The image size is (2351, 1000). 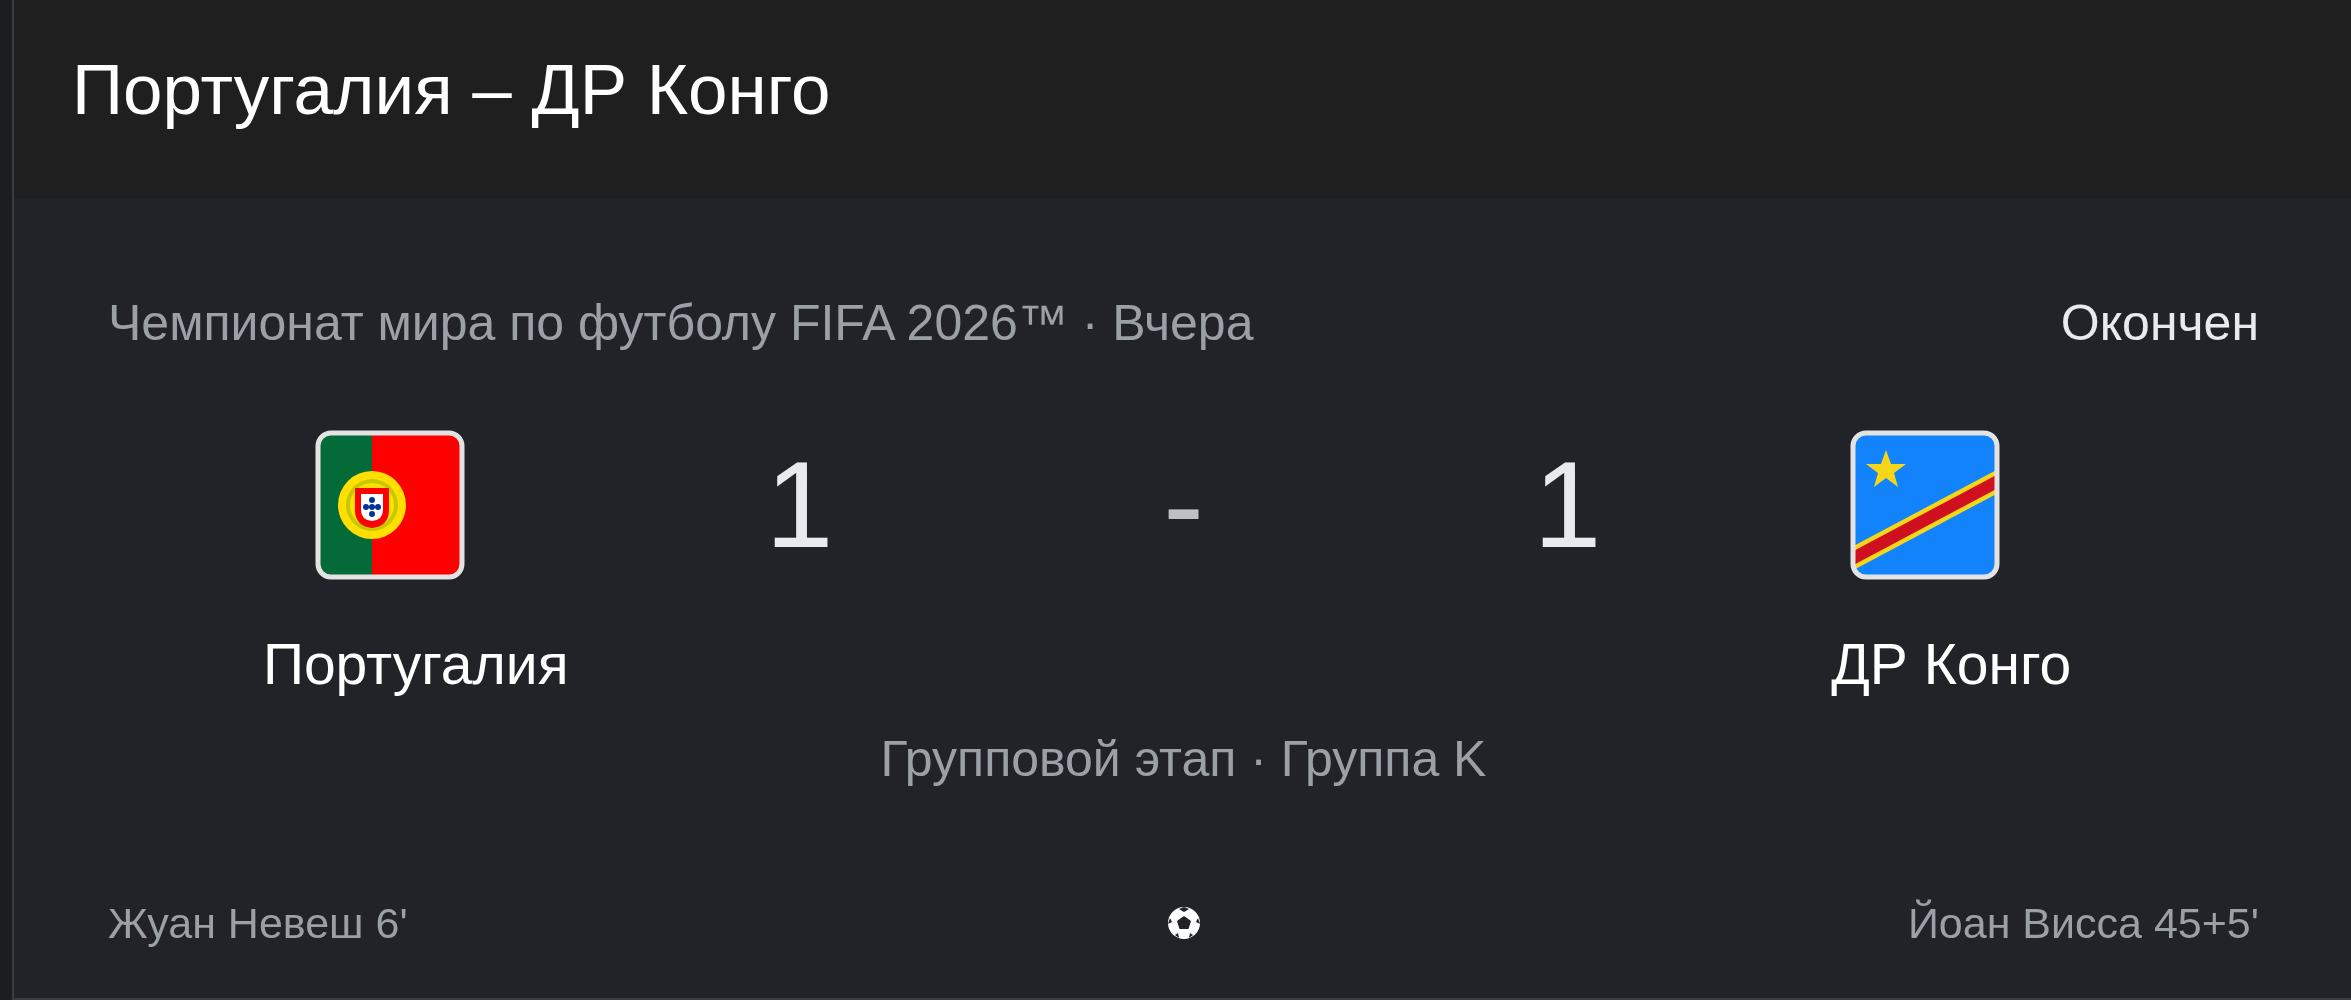 What do you see at coordinates (1951, 664) in the screenshot?
I see `team-name: ДР Конго` at bounding box center [1951, 664].